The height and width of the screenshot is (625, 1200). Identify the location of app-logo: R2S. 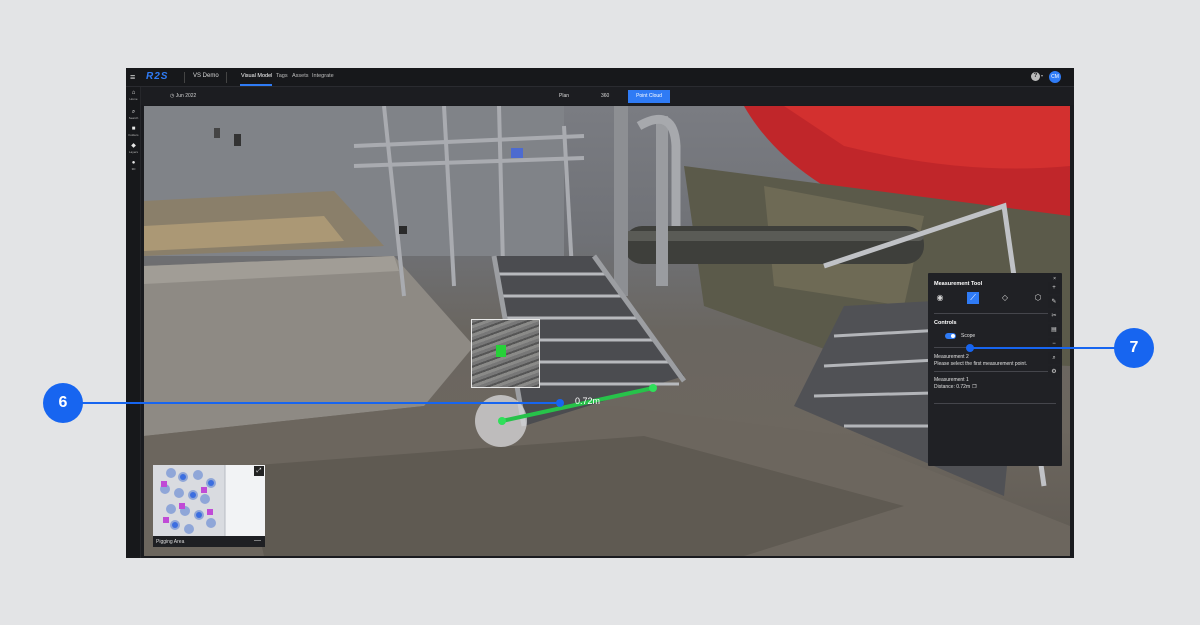
(157, 76).